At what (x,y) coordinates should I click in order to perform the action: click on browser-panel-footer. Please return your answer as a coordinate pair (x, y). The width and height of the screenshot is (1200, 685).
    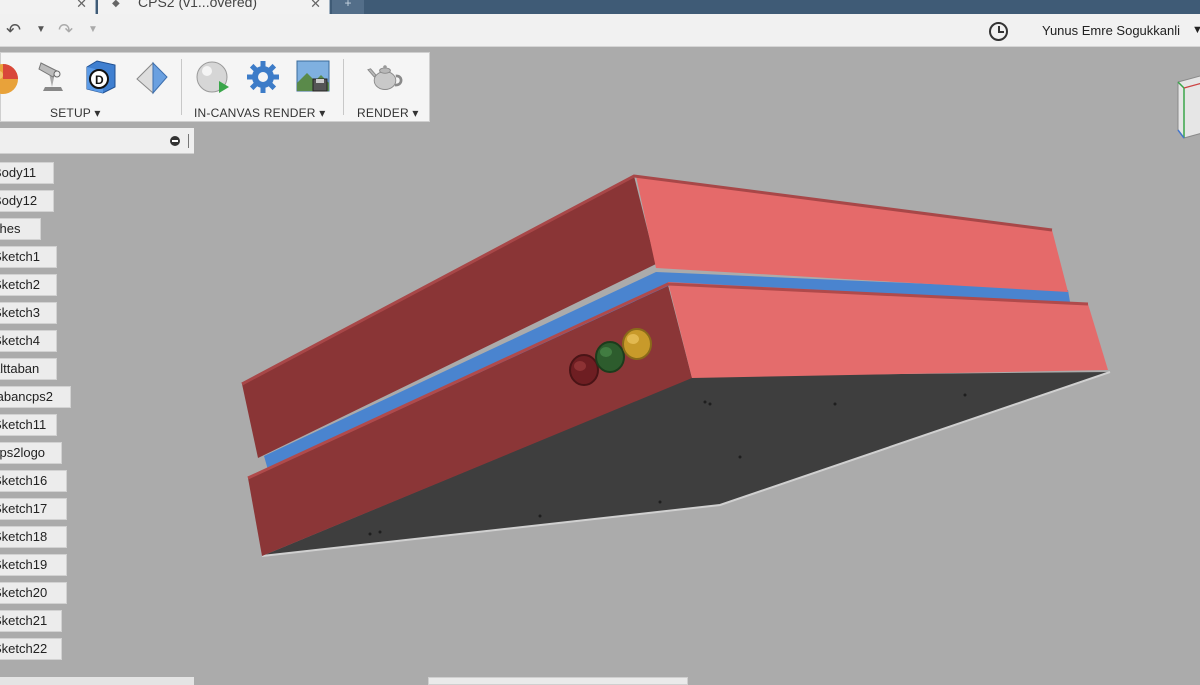
    Looking at the image, I should click on (97, 681).